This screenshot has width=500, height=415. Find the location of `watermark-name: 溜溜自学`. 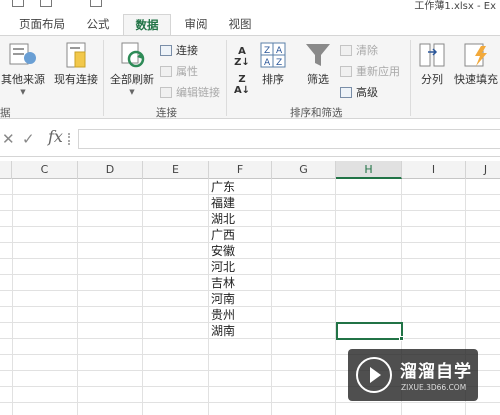

watermark-name: 溜溜自学 is located at coordinates (436, 372).